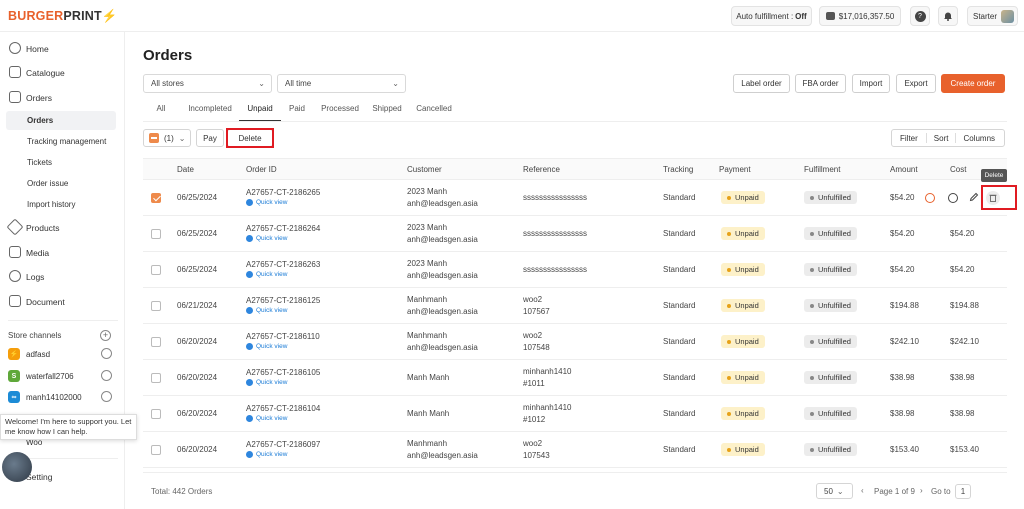 The width and height of the screenshot is (1024, 509). Describe the element at coordinates (341, 83) in the screenshot. I see `time-filter-select: All time ⌄` at that location.